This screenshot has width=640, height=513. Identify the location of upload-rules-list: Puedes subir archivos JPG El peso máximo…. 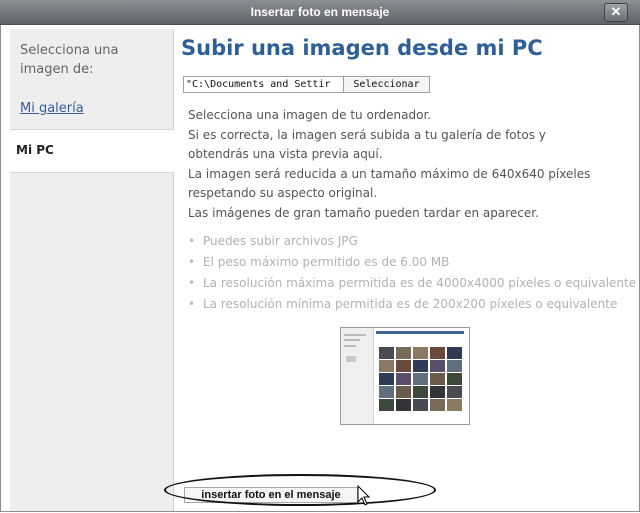
(412, 273).